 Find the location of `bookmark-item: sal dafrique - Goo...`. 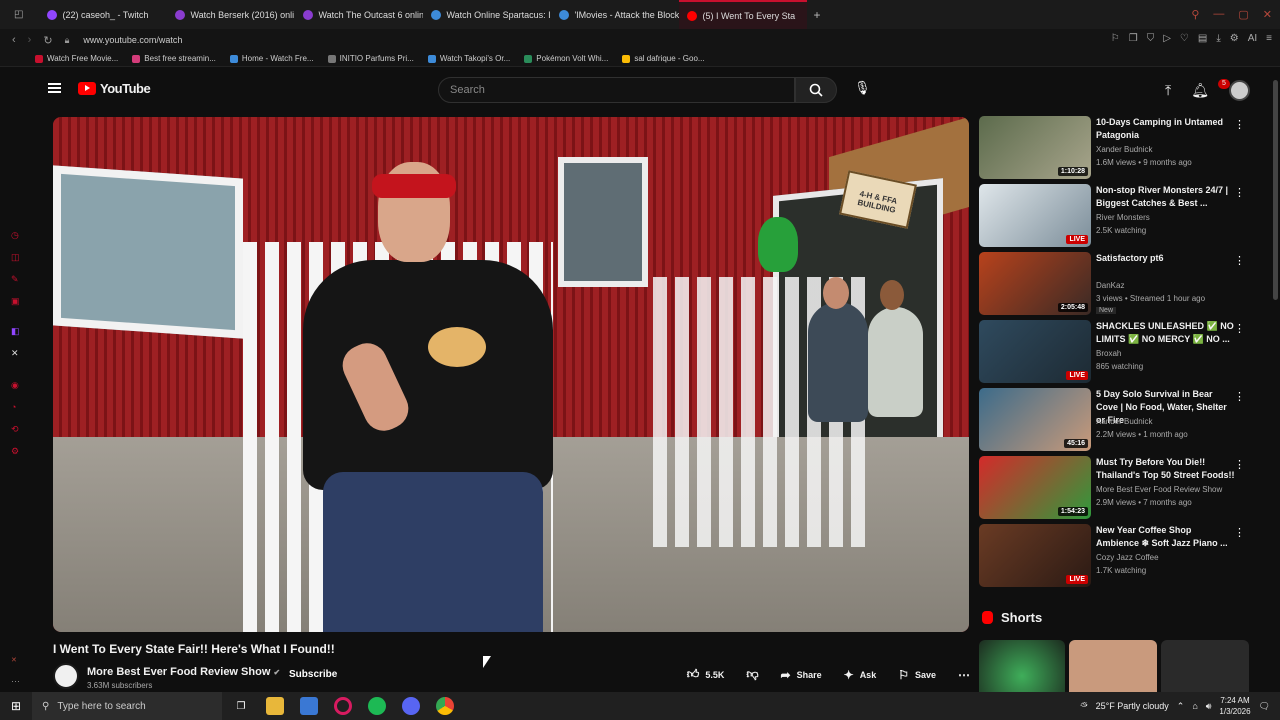

bookmark-item: sal dafrique - Goo... is located at coordinates (663, 58).